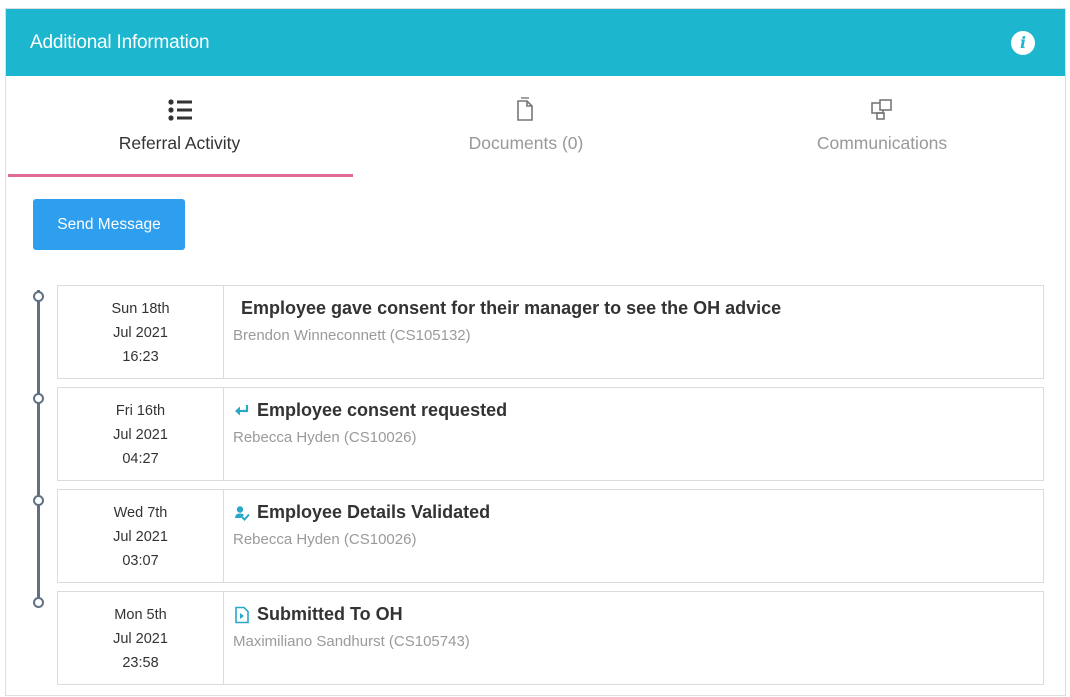 This screenshot has height=697, width=1070. What do you see at coordinates (180, 110) in the screenshot?
I see `list-icon` at bounding box center [180, 110].